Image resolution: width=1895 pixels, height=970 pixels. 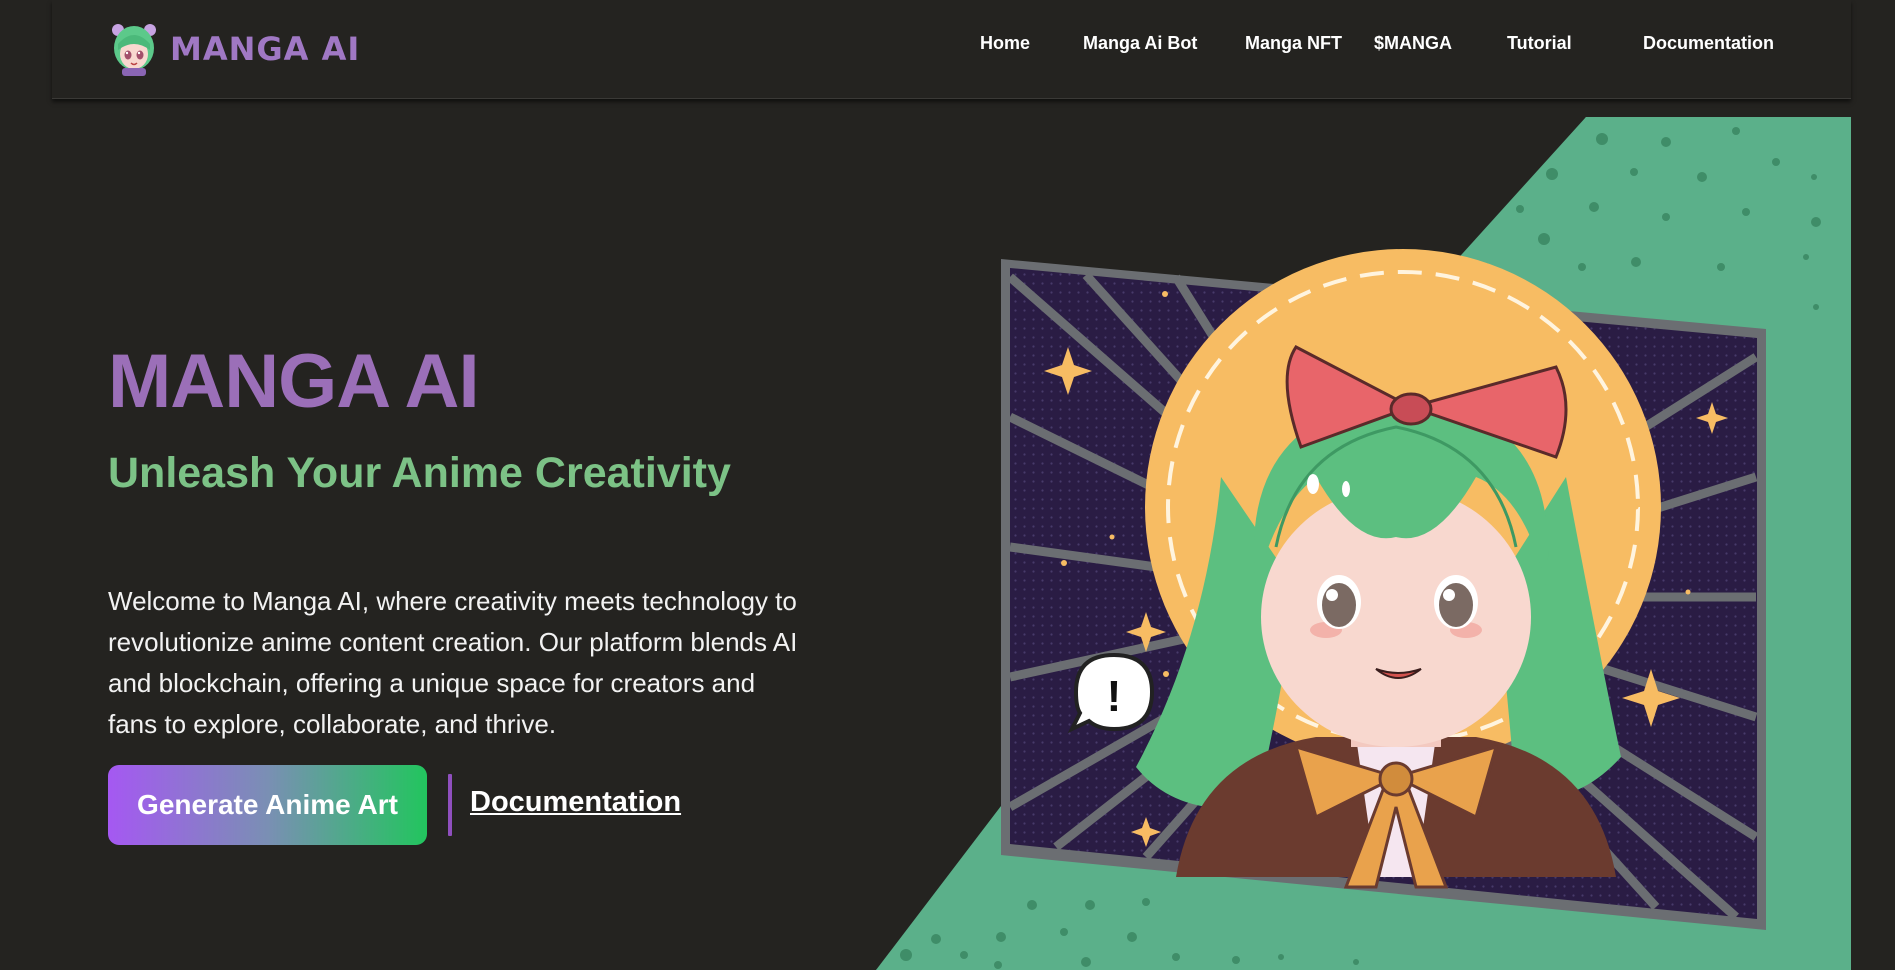 What do you see at coordinates (1413, 43) in the screenshot?
I see `nav-manga-token: $MANGA` at bounding box center [1413, 43].